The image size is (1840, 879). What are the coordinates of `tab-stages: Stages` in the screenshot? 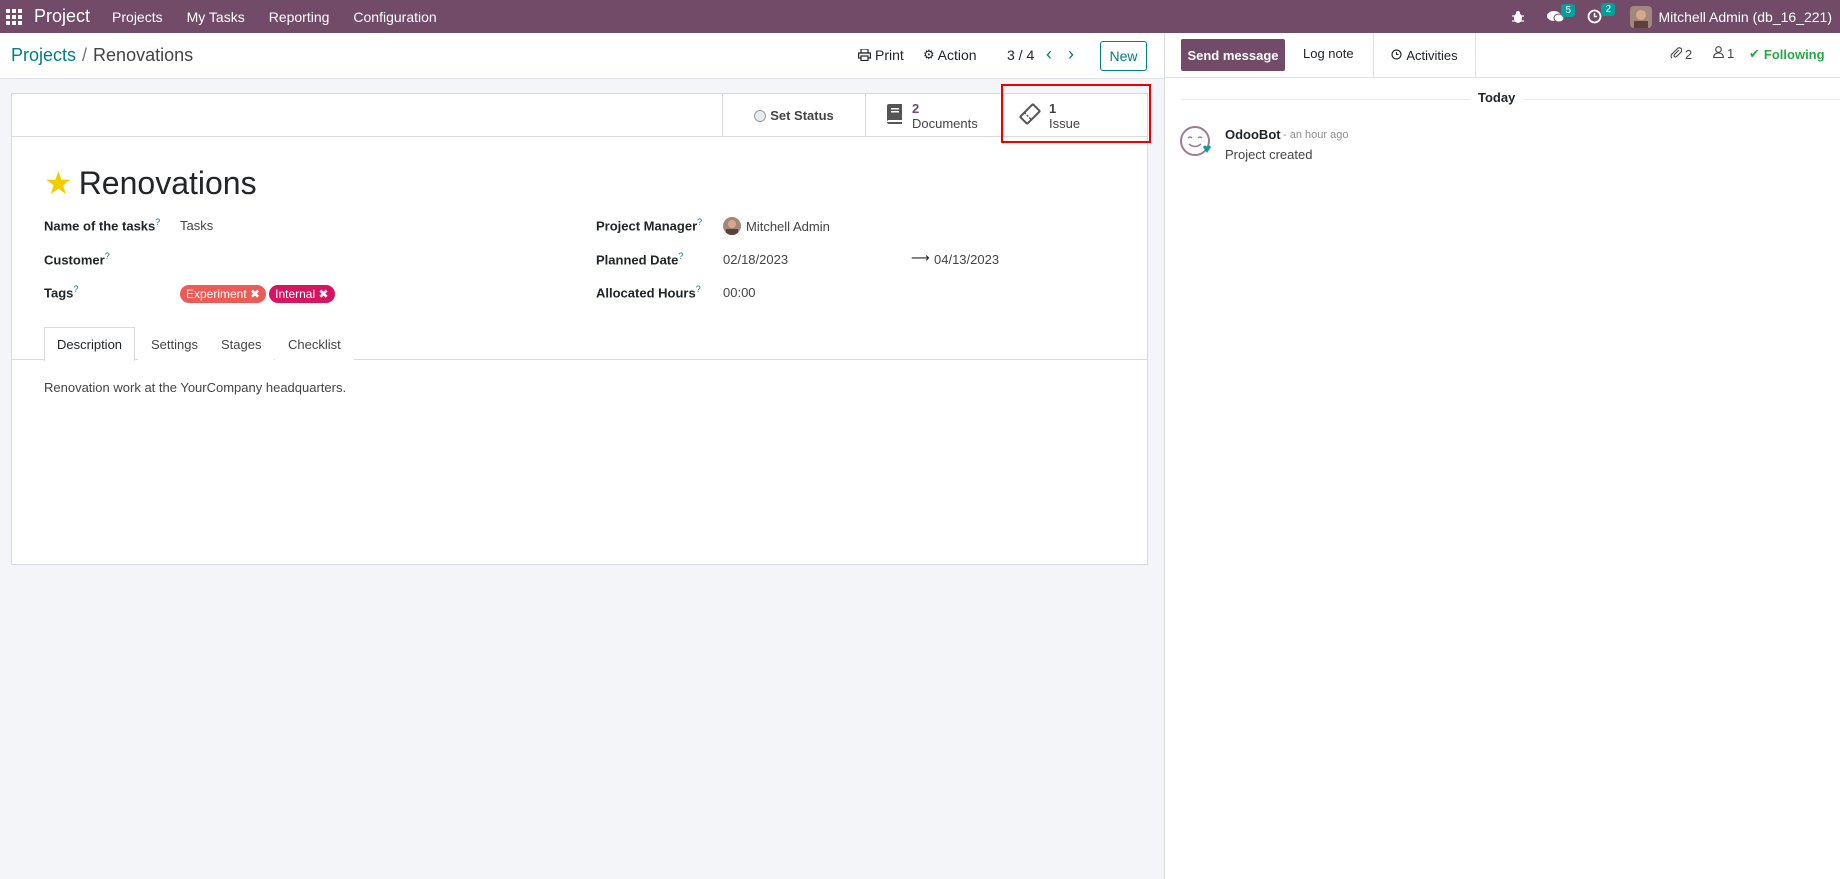 It's located at (241, 344).